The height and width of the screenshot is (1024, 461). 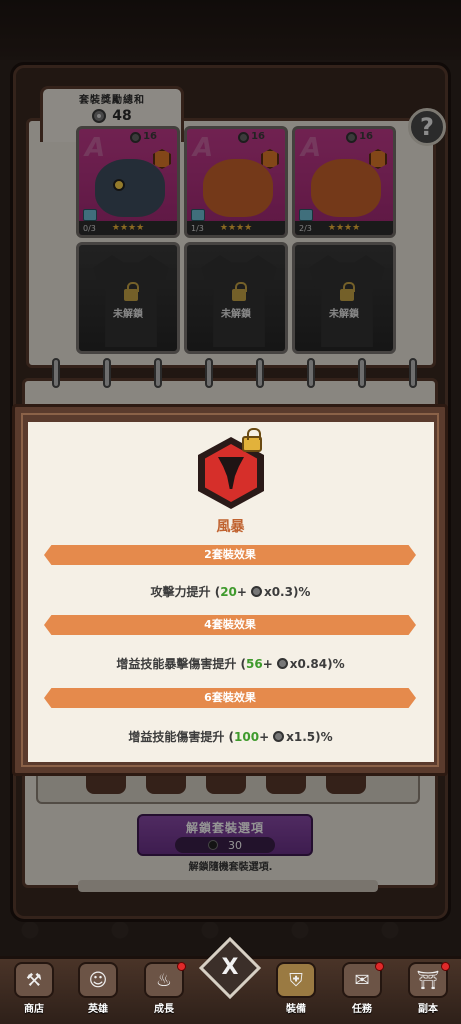 I want to click on nav-label: 任務, so click(x=362, y=1009).